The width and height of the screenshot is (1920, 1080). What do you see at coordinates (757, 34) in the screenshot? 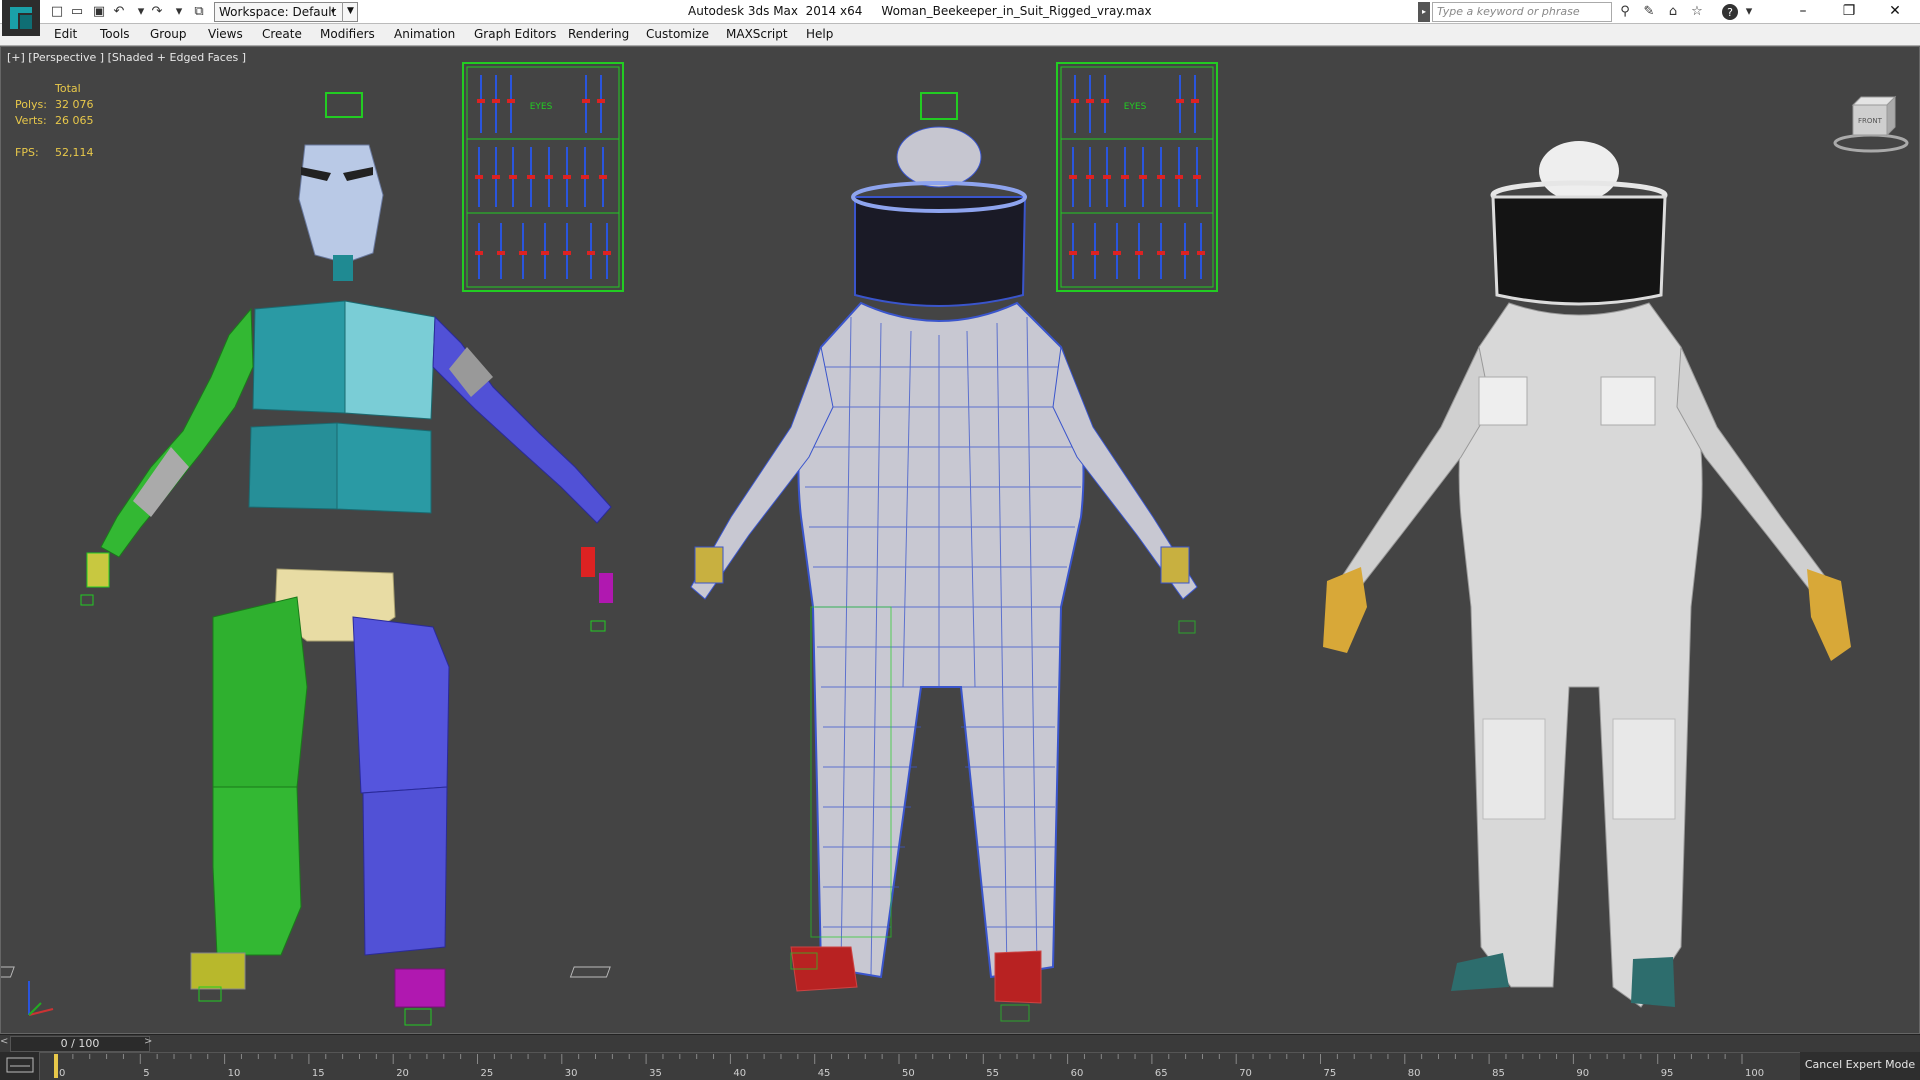
I see `menu-maxscript: MAXScript` at bounding box center [757, 34].